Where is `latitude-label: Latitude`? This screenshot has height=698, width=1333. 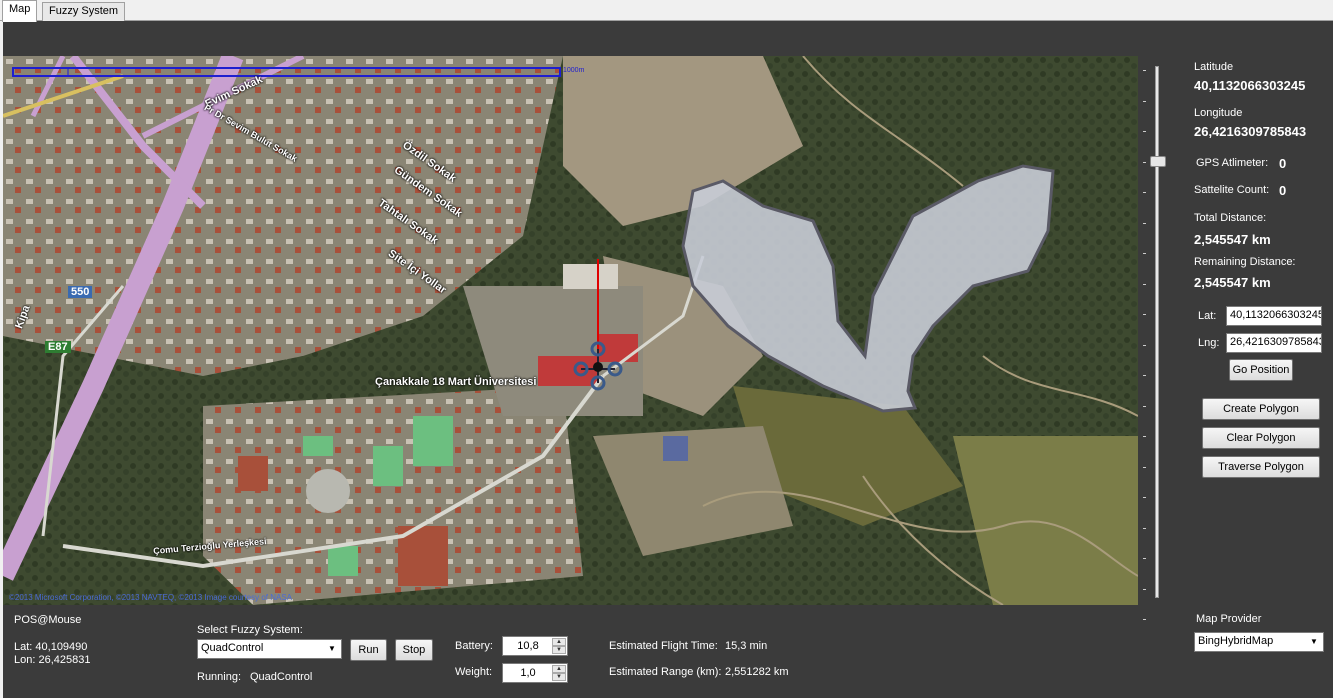 latitude-label: Latitude is located at coordinates (1214, 67).